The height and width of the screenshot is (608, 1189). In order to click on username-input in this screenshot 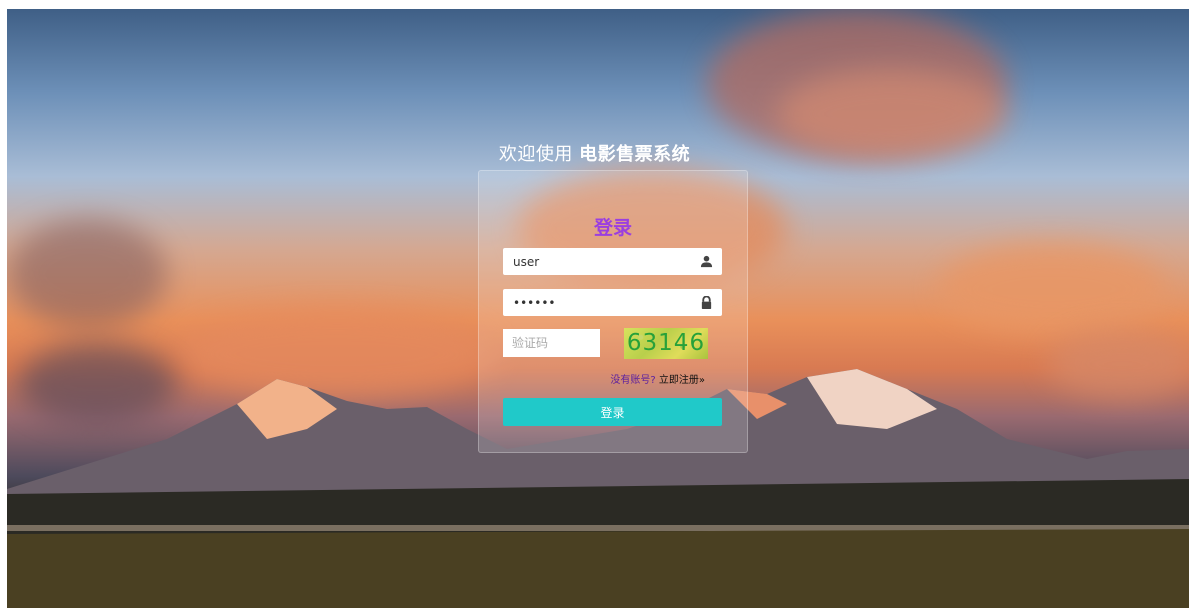, I will do `click(598, 261)`.